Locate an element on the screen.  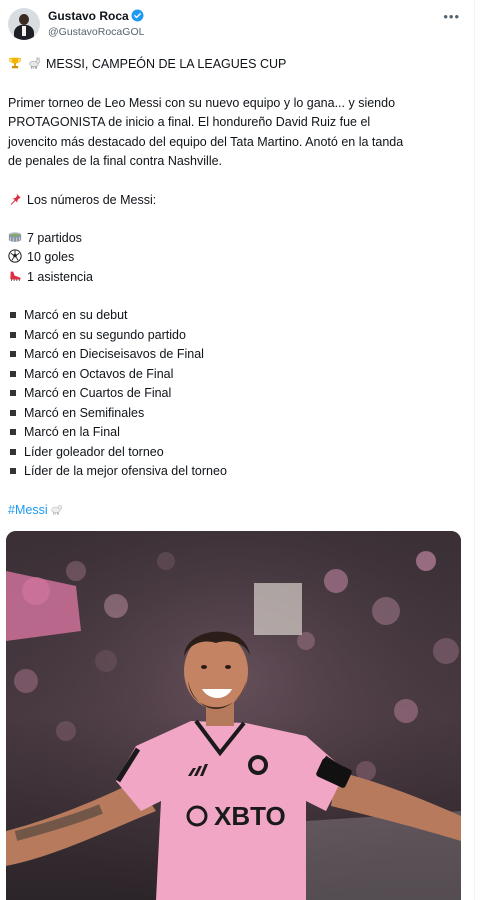
post-title: MESSI, CAMPEÓN DE LA LEAGUES CUP is located at coordinates (166, 64).